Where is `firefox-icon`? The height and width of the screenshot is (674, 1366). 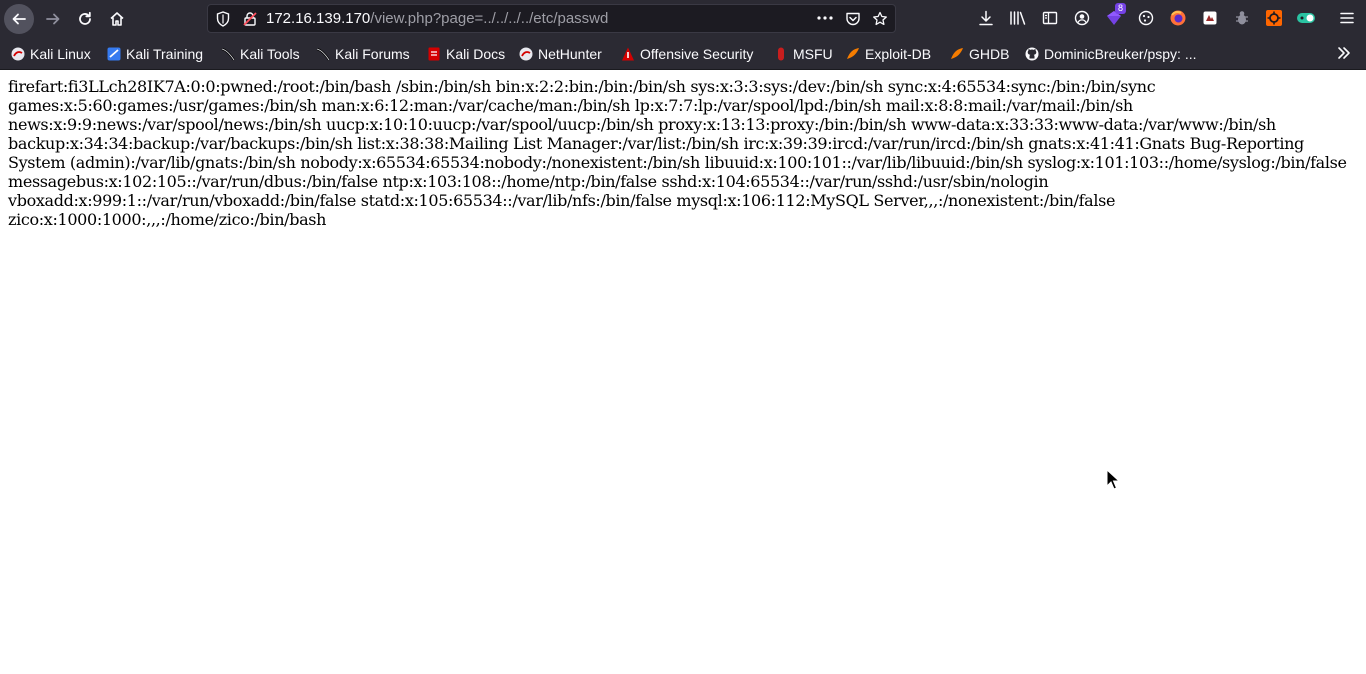 firefox-icon is located at coordinates (1178, 18).